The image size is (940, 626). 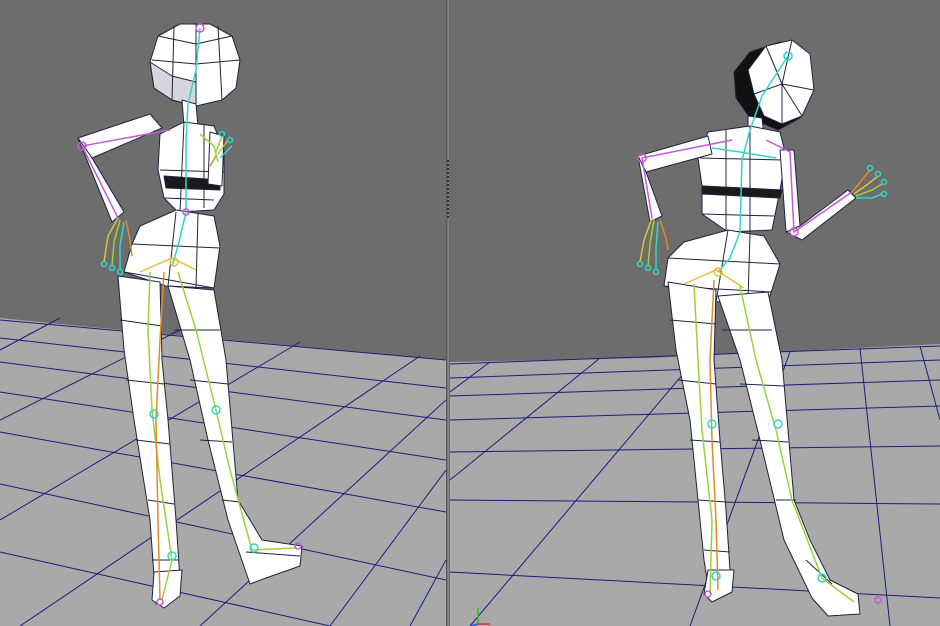 I want to click on xyz-axis-gizmo-icon, so click(x=479, y=617).